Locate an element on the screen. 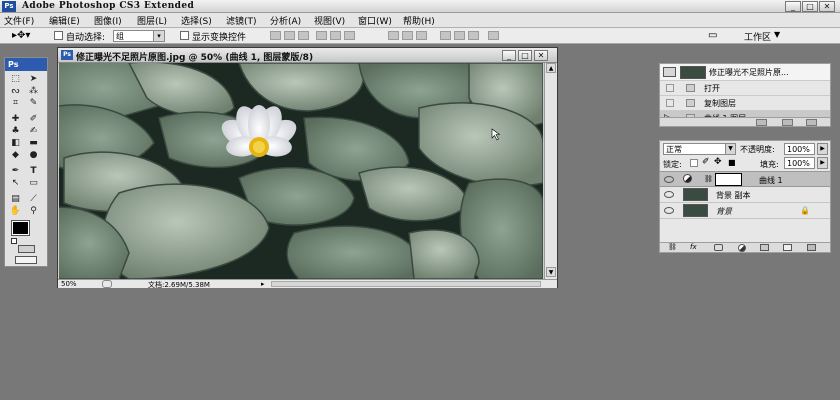 The width and height of the screenshot is (840, 400). menu-edit: 编辑(E) is located at coordinates (64, 20).